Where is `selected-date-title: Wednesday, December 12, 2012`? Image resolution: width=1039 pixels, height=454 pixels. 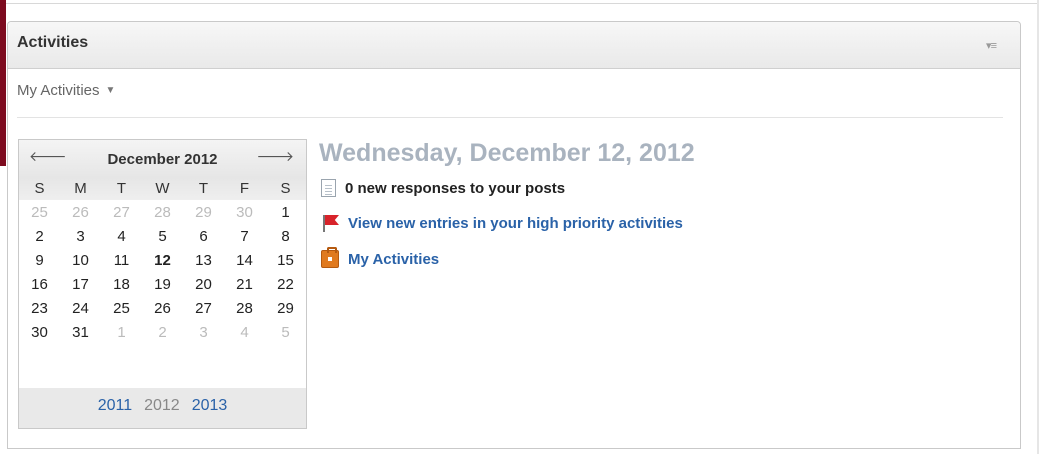
selected-date-title: Wednesday, December 12, 2012 is located at coordinates (507, 153).